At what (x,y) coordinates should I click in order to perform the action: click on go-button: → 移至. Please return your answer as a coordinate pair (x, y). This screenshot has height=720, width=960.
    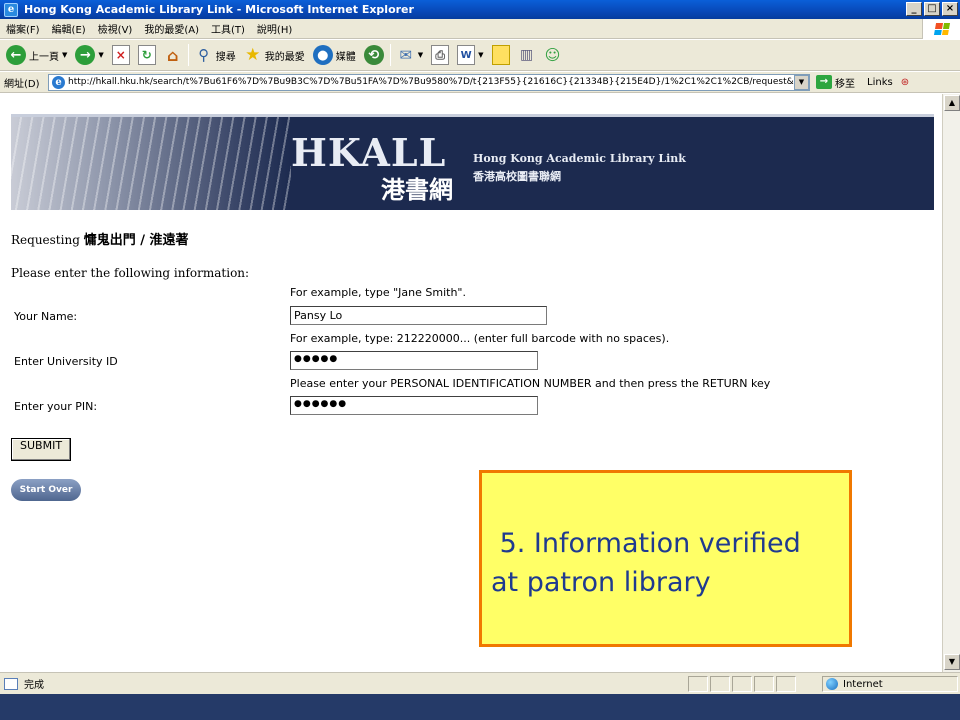
    Looking at the image, I should click on (835, 82).